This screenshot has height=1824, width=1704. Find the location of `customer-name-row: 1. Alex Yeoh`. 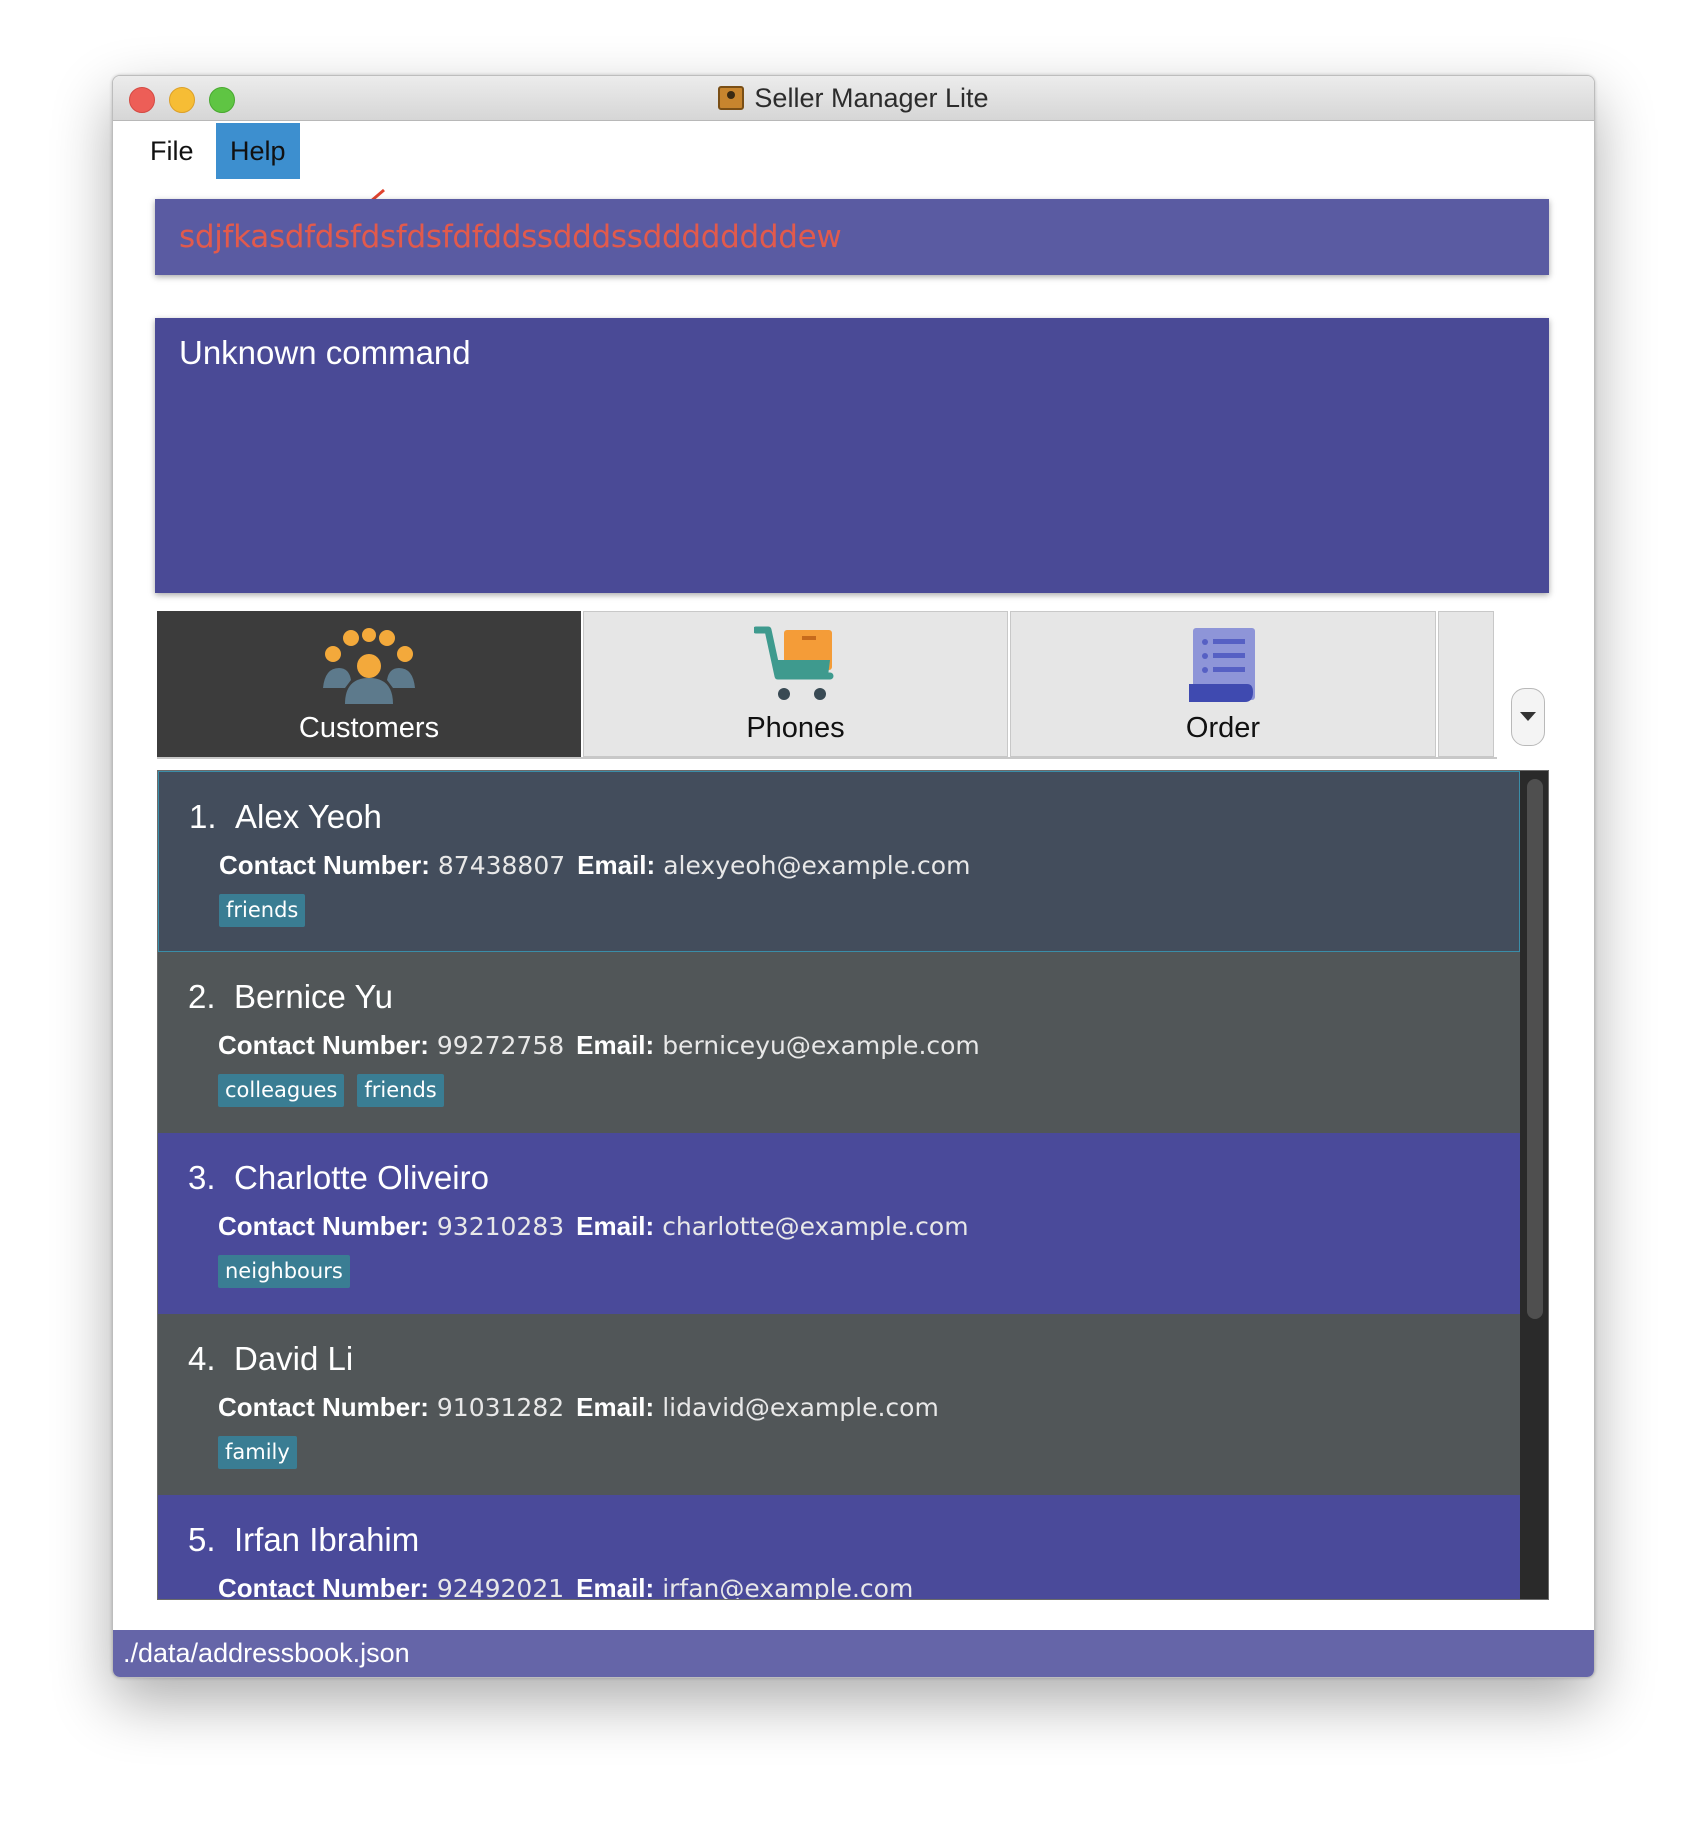

customer-name-row: 1. Alex Yeoh is located at coordinates (285, 817).